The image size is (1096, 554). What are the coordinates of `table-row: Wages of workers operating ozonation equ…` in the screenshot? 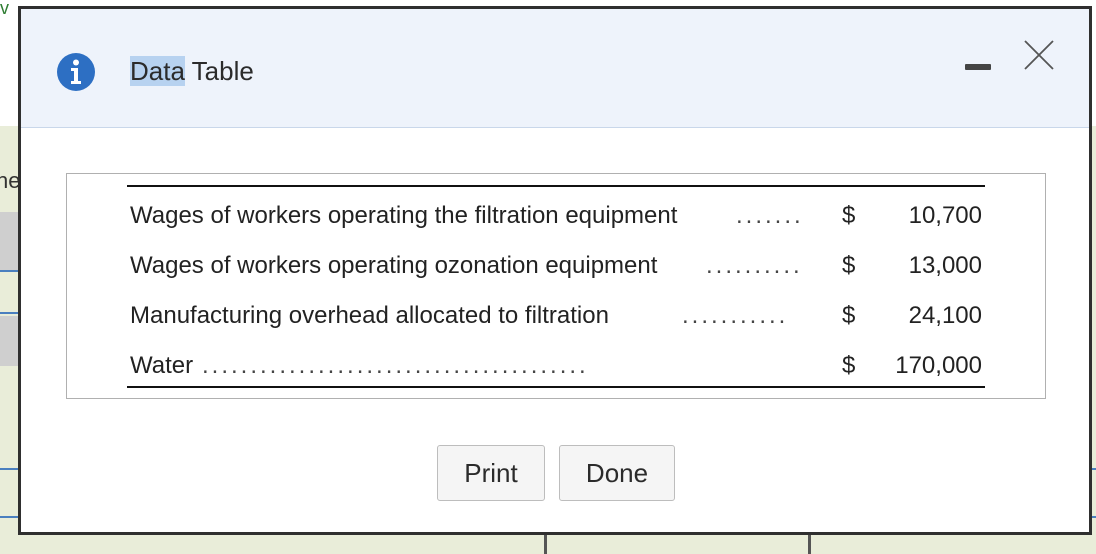 It's located at (556, 266).